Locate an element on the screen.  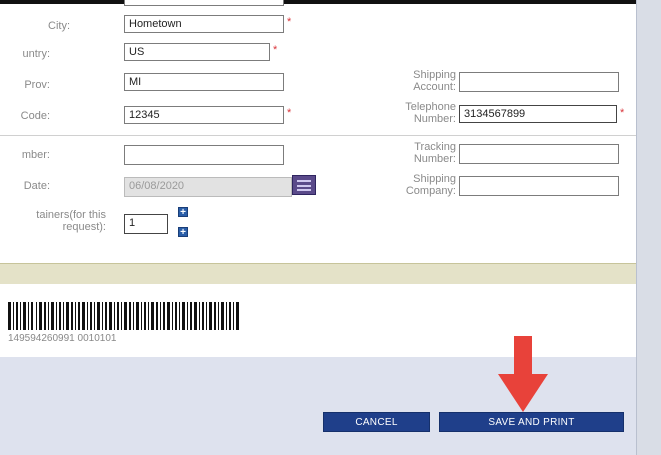
number-input is located at coordinates (204, 155).